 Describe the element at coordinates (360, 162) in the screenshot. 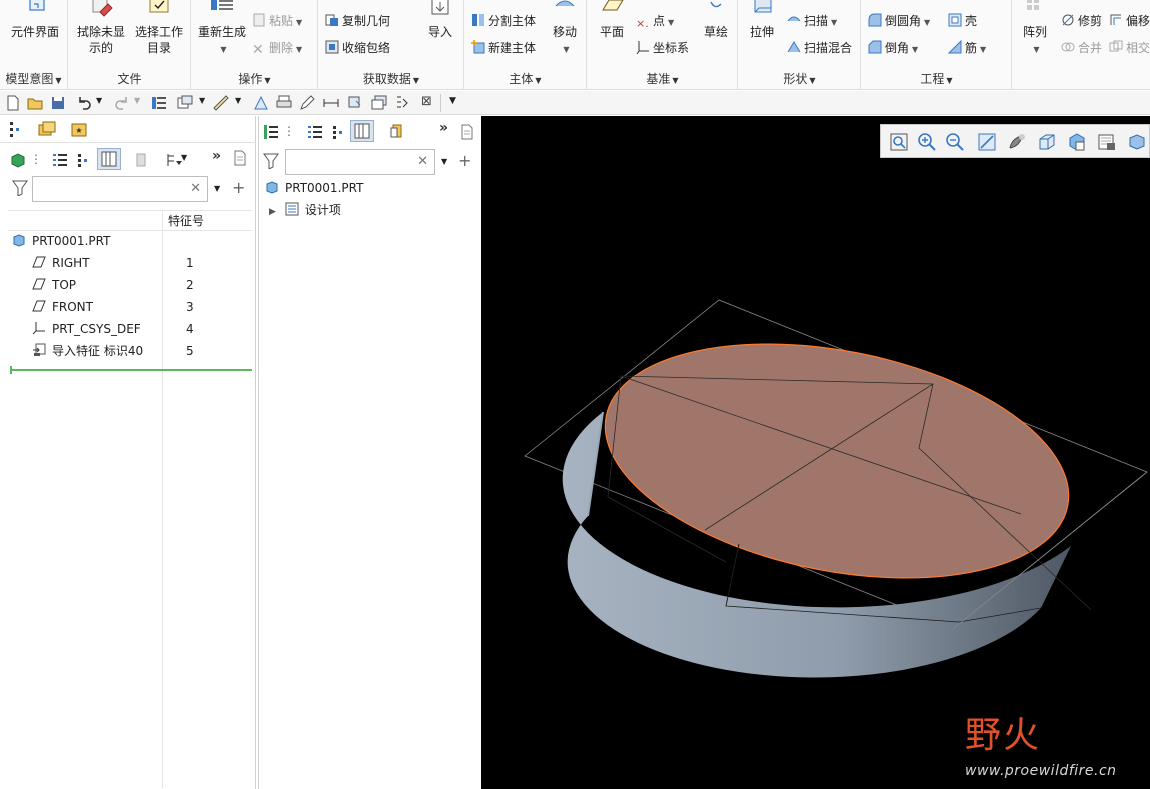

I see `detail-tree-search-input: ✕` at that location.